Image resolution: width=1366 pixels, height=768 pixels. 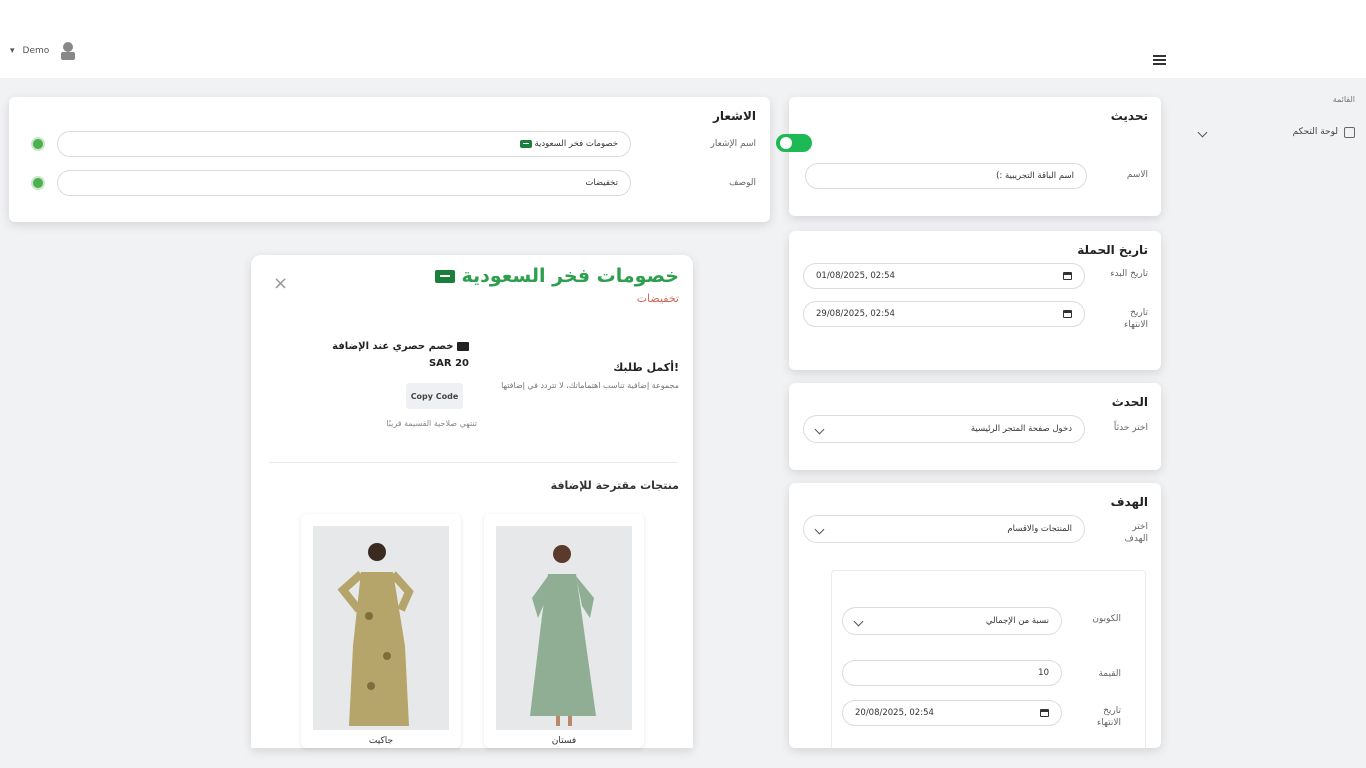 What do you see at coordinates (944, 314) in the screenshot?
I see `end-date-input: 29/08/2025, 02:54` at bounding box center [944, 314].